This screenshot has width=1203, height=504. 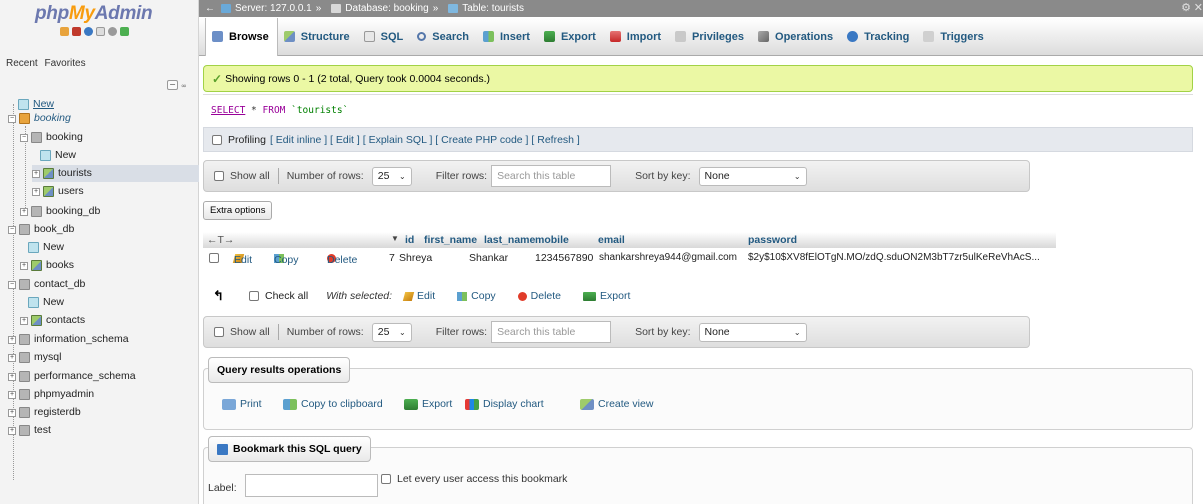 I want to click on profiling-checkbox, so click(x=217, y=139).